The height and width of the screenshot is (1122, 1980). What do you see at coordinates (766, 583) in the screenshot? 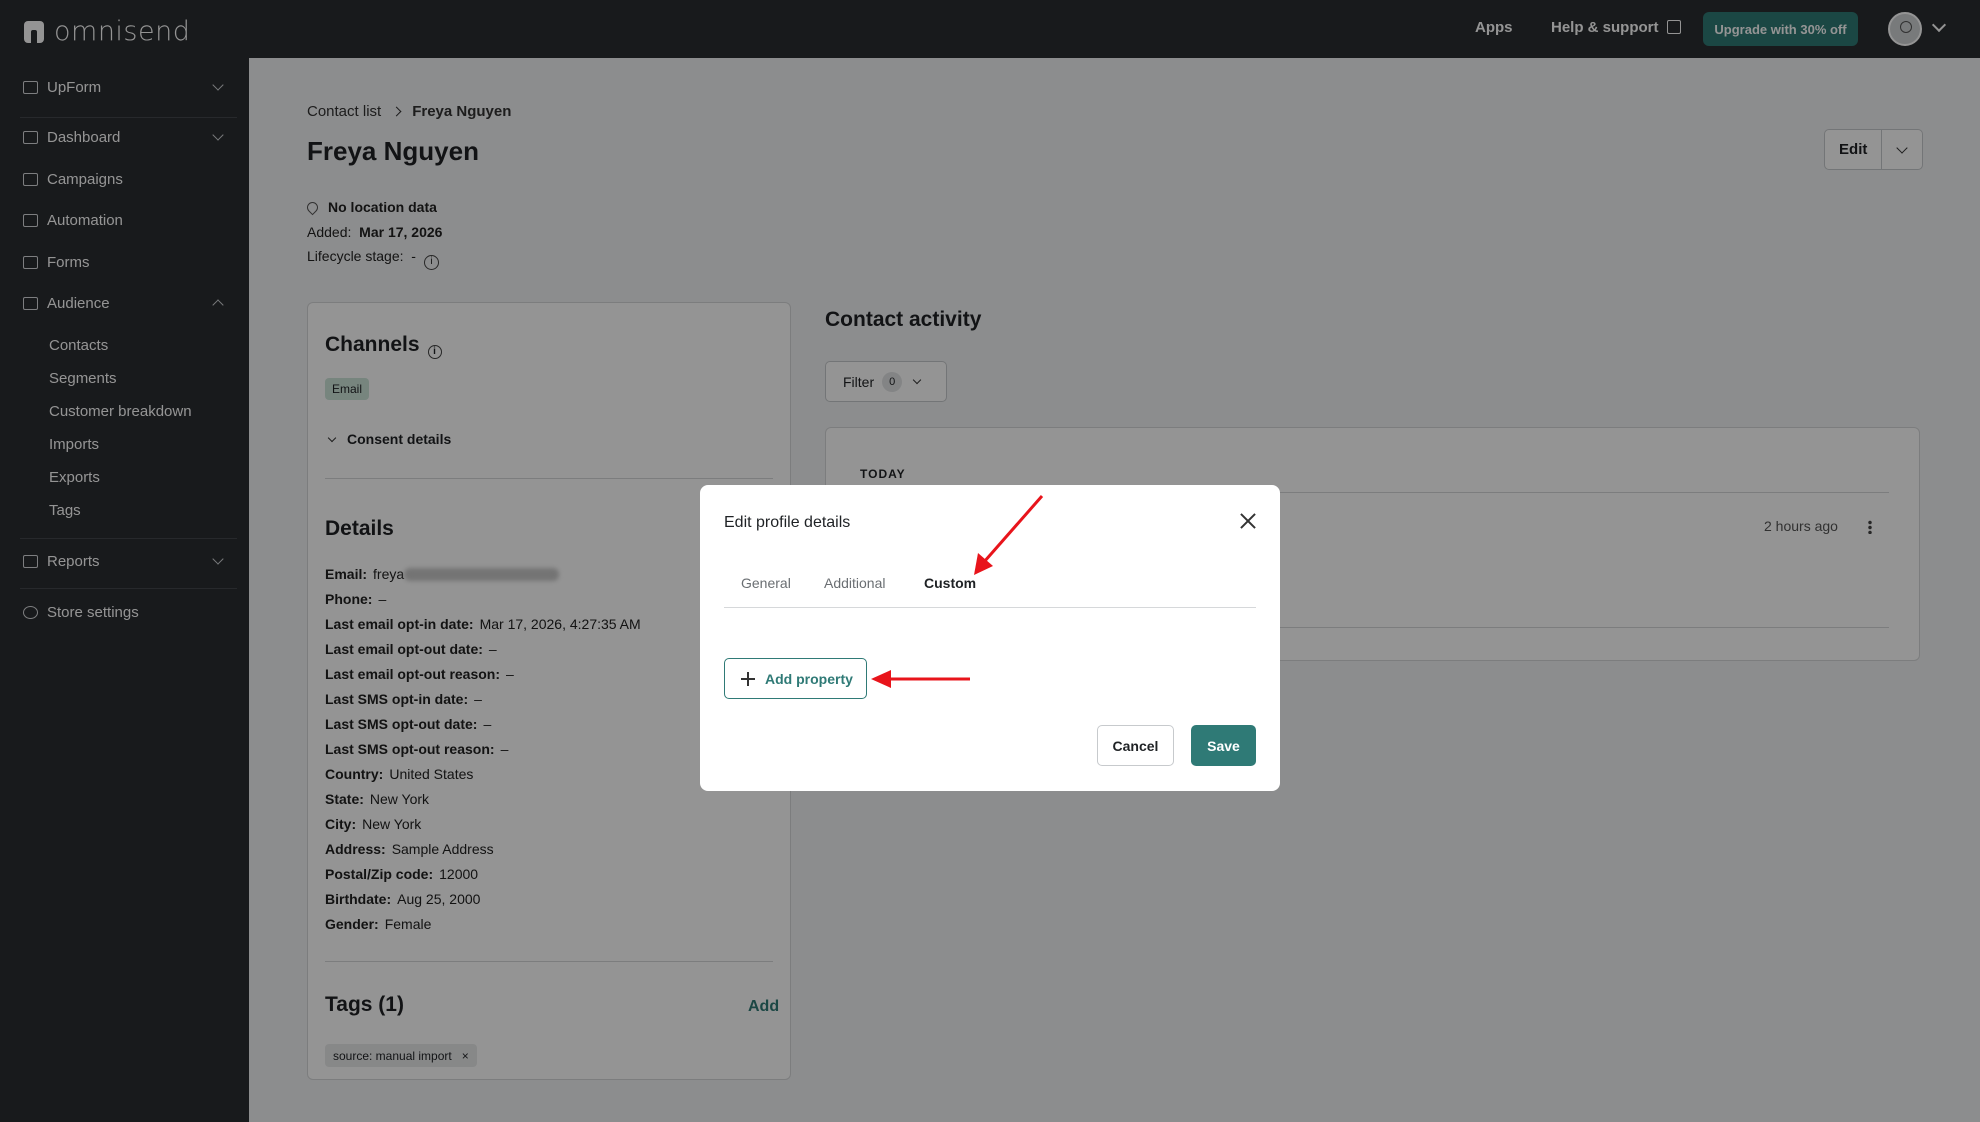
I see `tab-general: General` at bounding box center [766, 583].